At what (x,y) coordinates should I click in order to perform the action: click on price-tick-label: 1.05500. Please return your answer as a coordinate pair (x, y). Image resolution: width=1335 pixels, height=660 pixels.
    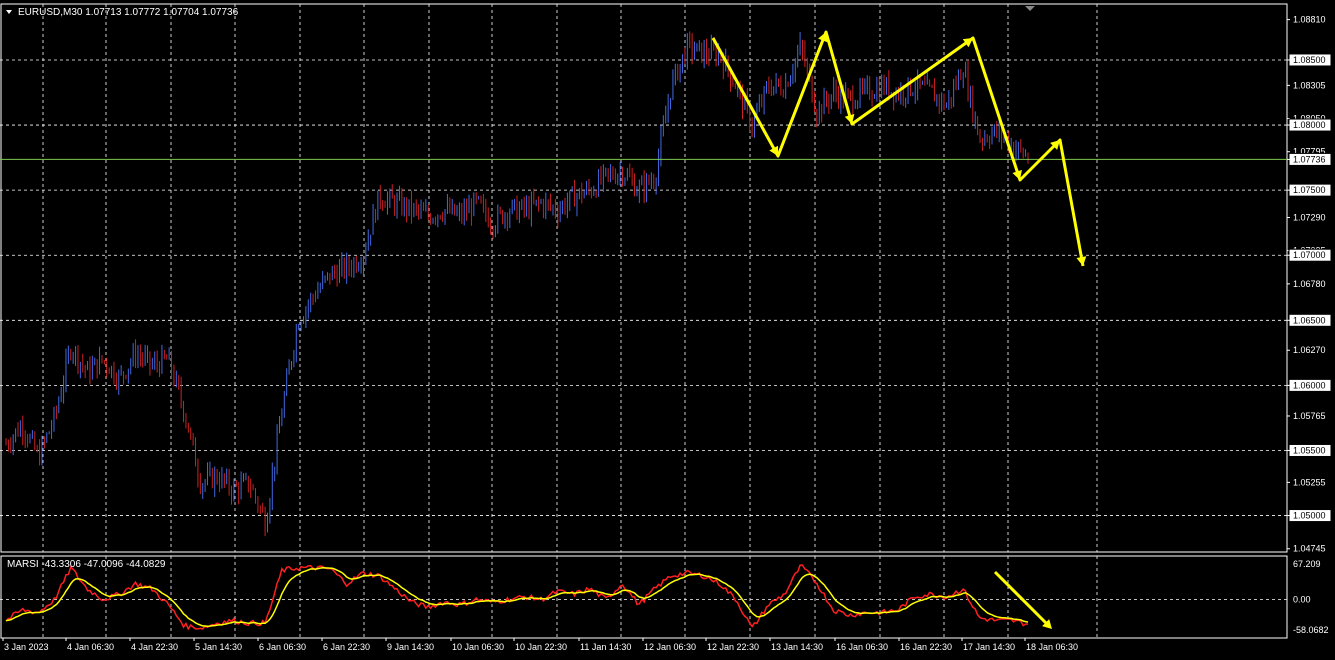
    Looking at the image, I should click on (1309, 450).